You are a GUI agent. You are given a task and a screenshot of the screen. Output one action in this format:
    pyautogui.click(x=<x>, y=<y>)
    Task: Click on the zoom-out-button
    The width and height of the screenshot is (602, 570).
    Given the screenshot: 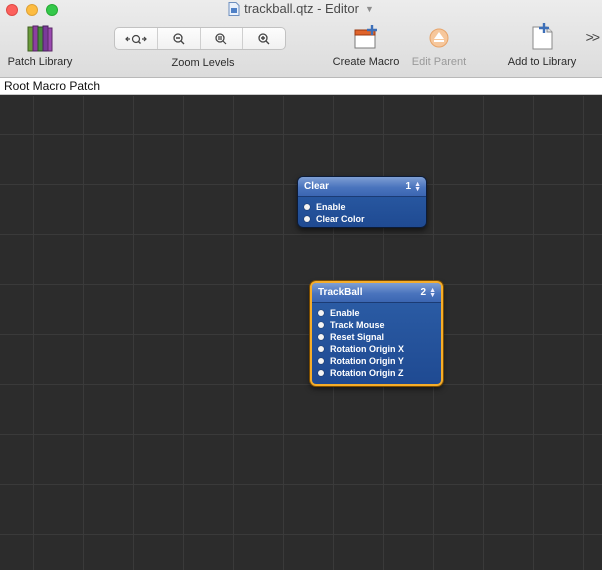 What is the action you would take?
    pyautogui.click(x=179, y=38)
    